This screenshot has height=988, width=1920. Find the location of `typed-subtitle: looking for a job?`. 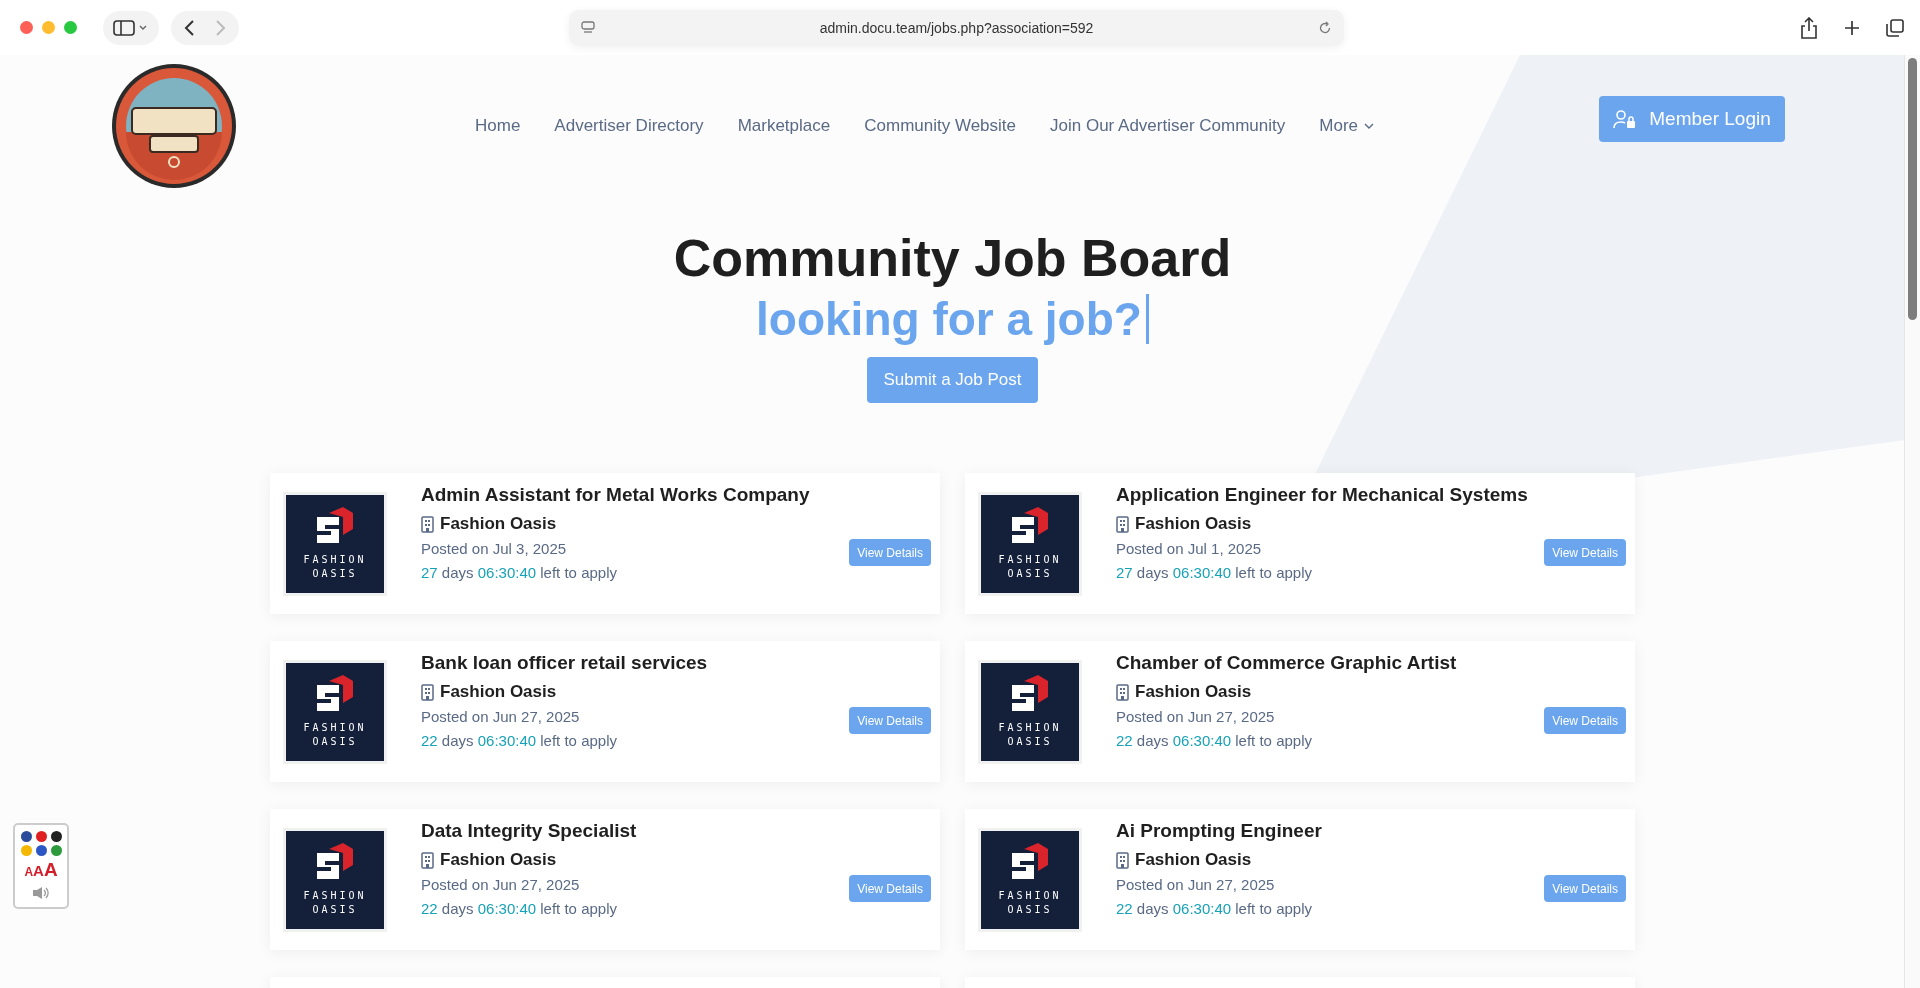

typed-subtitle: looking for a job? is located at coordinates (949, 319).